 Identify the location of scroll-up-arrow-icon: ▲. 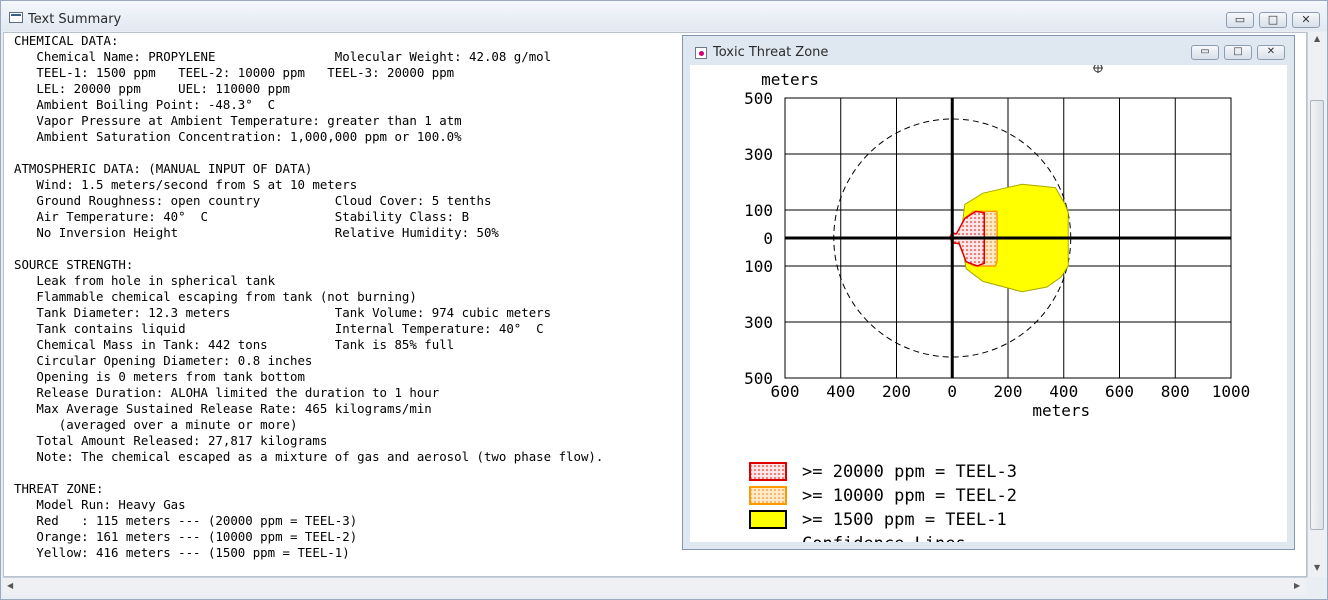
(1317, 38).